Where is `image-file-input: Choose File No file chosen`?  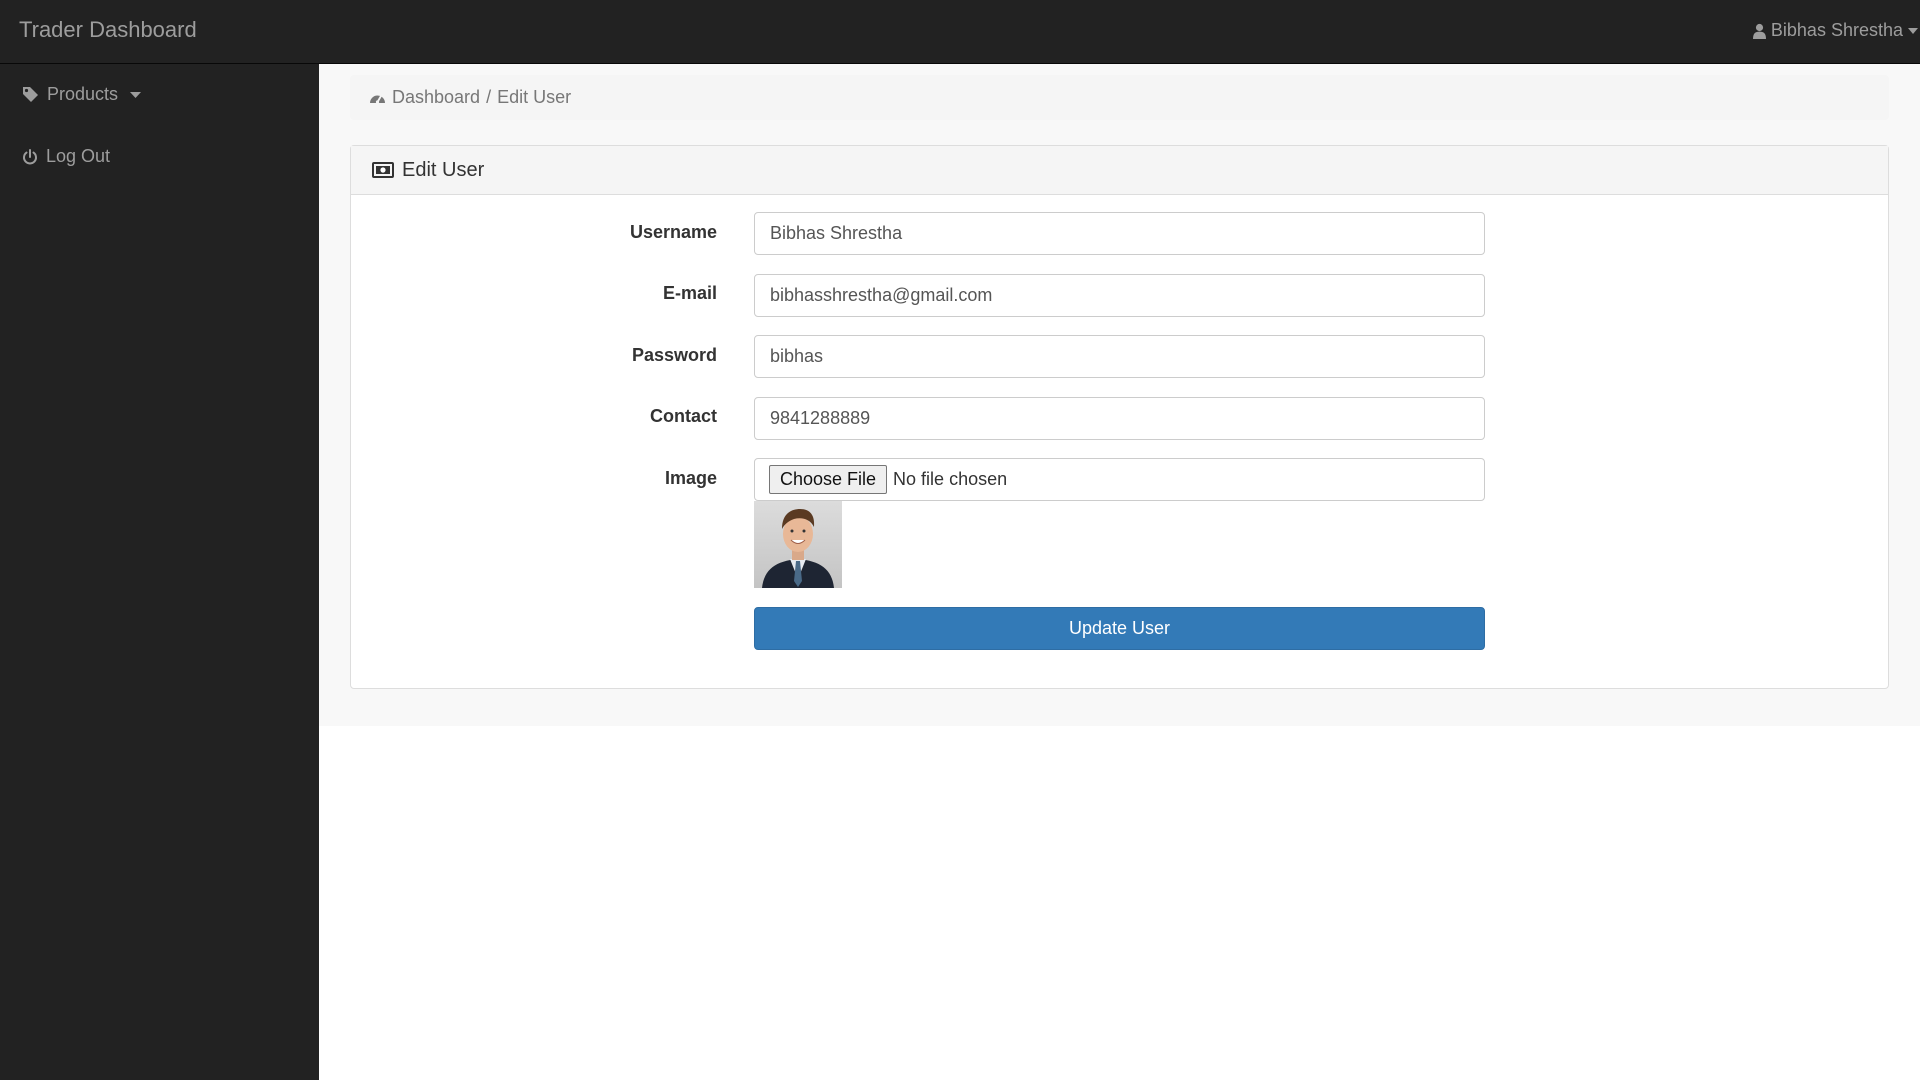 image-file-input: Choose File No file chosen is located at coordinates (1119, 479).